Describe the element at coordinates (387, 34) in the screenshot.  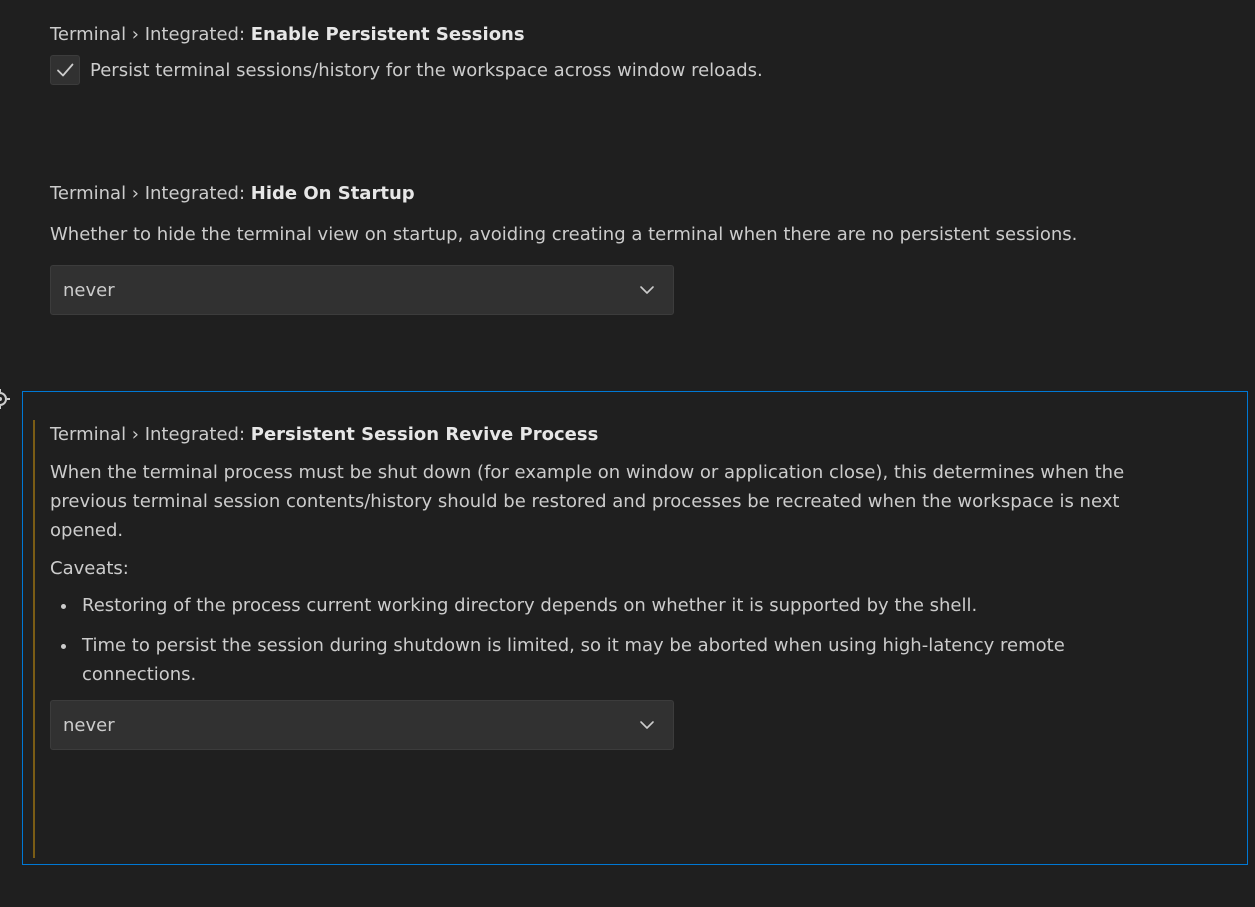
I see `setting-name: Enable Persistent Sessions` at that location.